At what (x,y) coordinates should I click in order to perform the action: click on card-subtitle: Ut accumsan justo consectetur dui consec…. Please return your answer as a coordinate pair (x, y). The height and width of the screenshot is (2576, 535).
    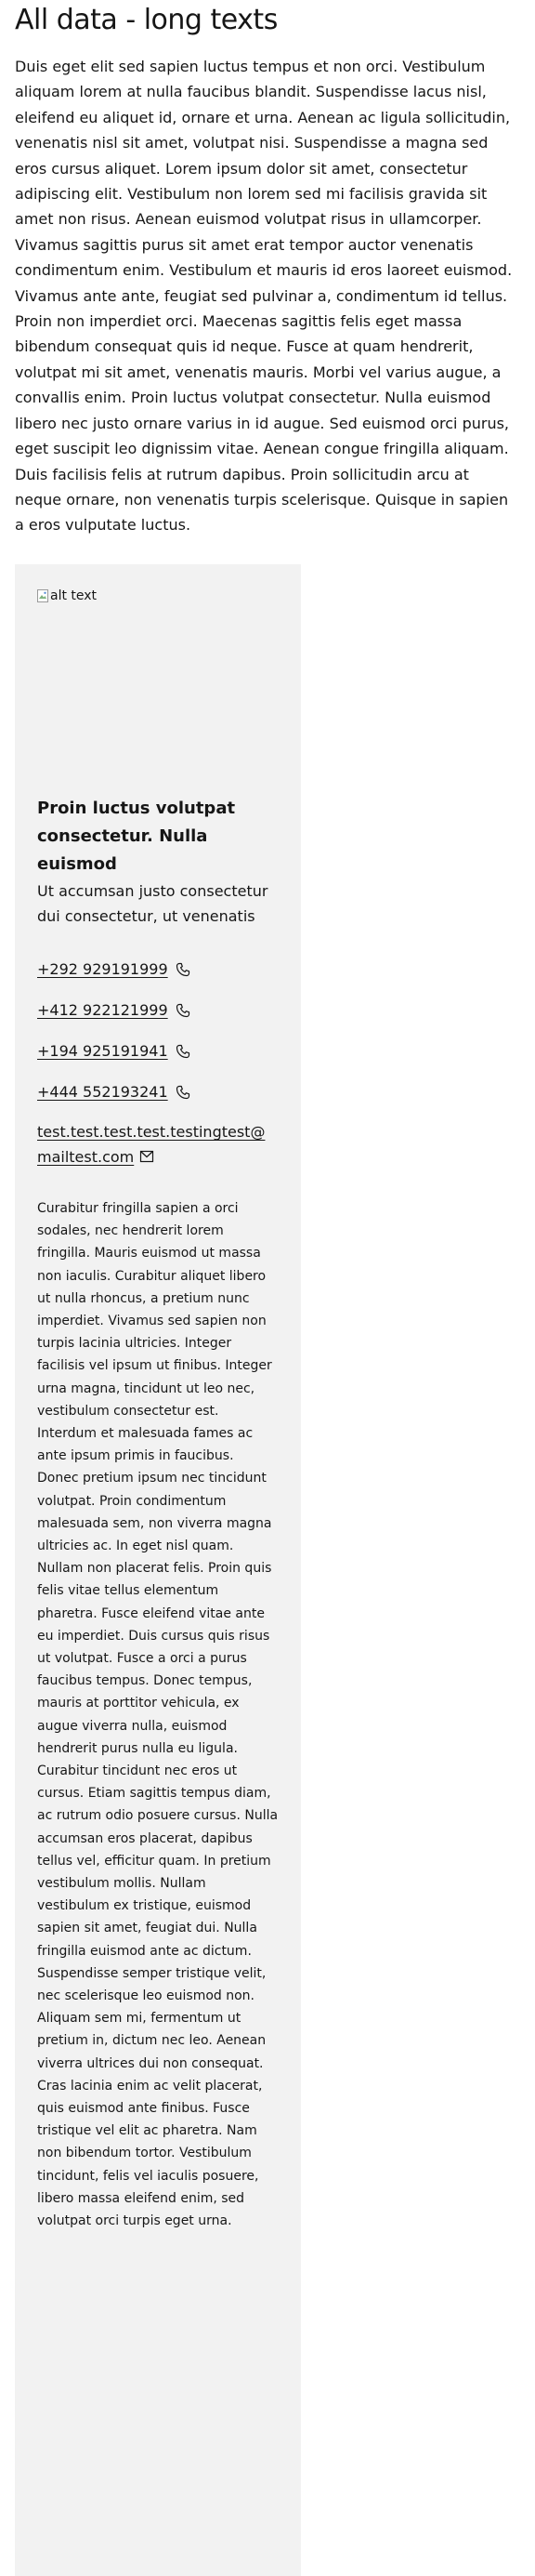
    Looking at the image, I should click on (152, 903).